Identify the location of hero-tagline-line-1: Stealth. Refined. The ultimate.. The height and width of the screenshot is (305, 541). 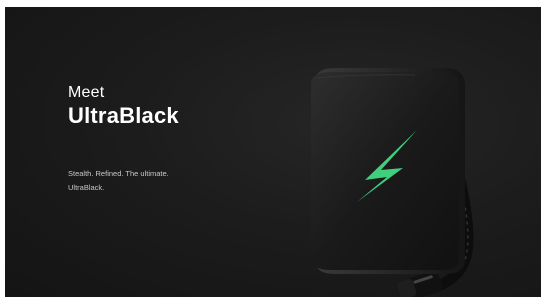
(118, 173).